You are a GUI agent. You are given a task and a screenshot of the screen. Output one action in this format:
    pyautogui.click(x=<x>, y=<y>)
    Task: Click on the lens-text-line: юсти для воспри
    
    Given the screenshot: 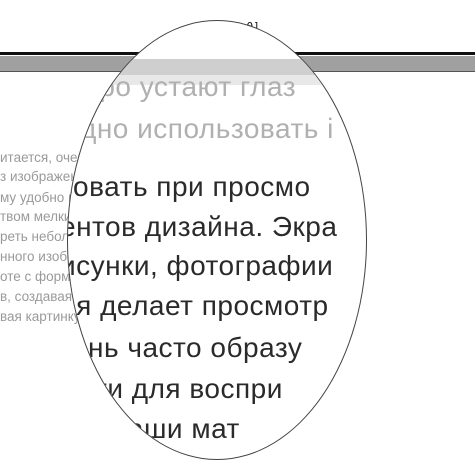 What is the action you would take?
    pyautogui.click(x=175, y=388)
    